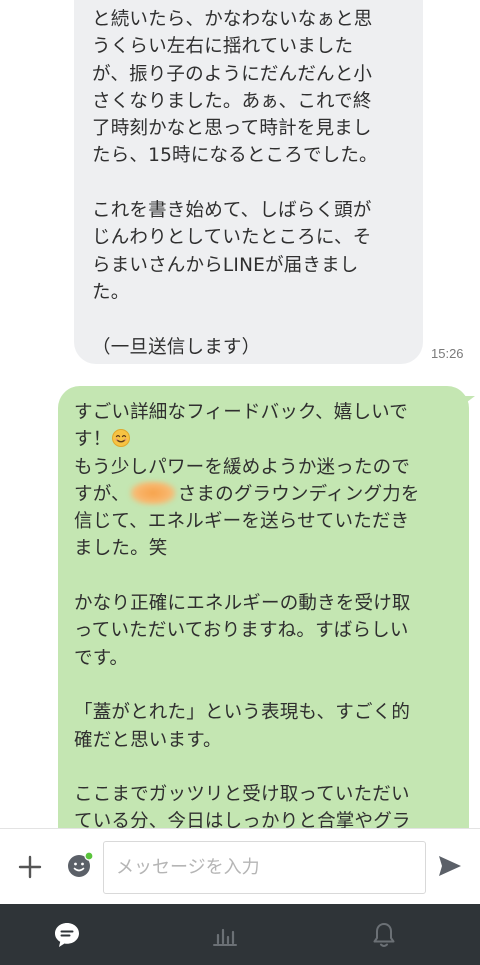  What do you see at coordinates (447, 353) in the screenshot?
I see `message-timestamp: 15:26` at bounding box center [447, 353].